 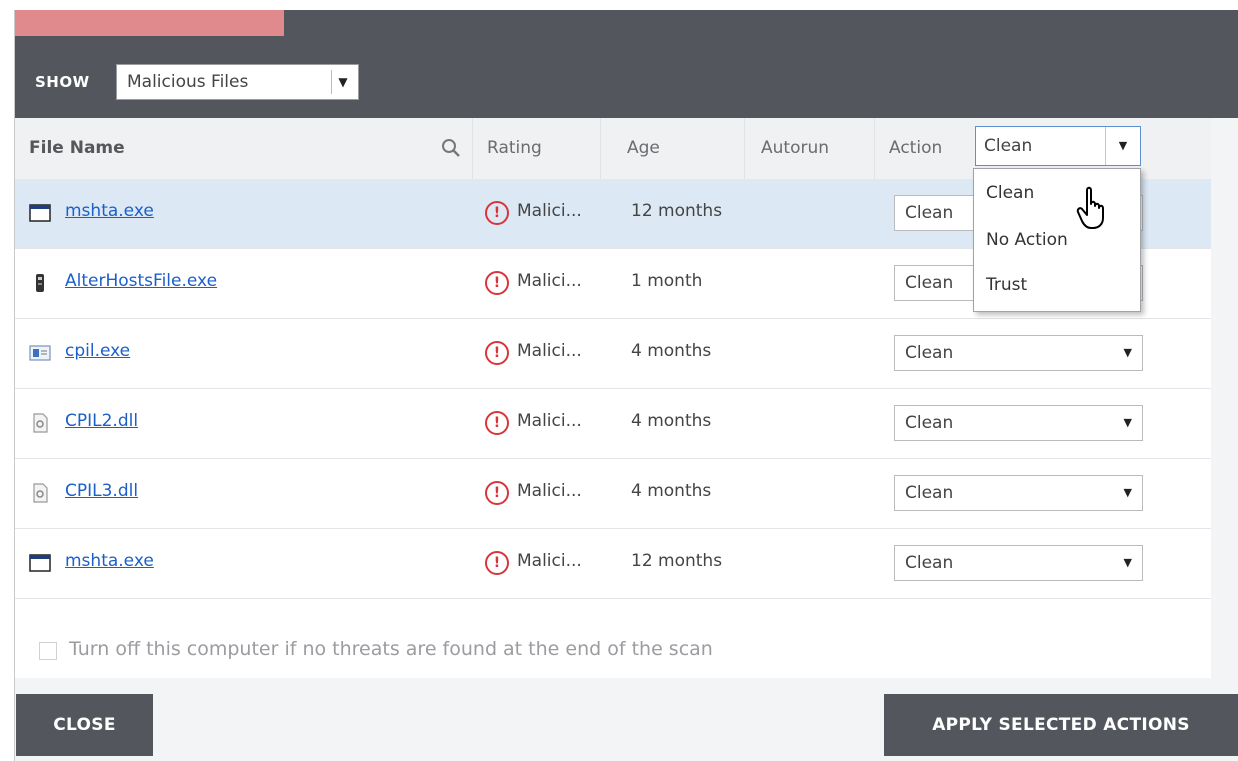 I want to click on column-file-name-label: File Name, so click(x=77, y=148).